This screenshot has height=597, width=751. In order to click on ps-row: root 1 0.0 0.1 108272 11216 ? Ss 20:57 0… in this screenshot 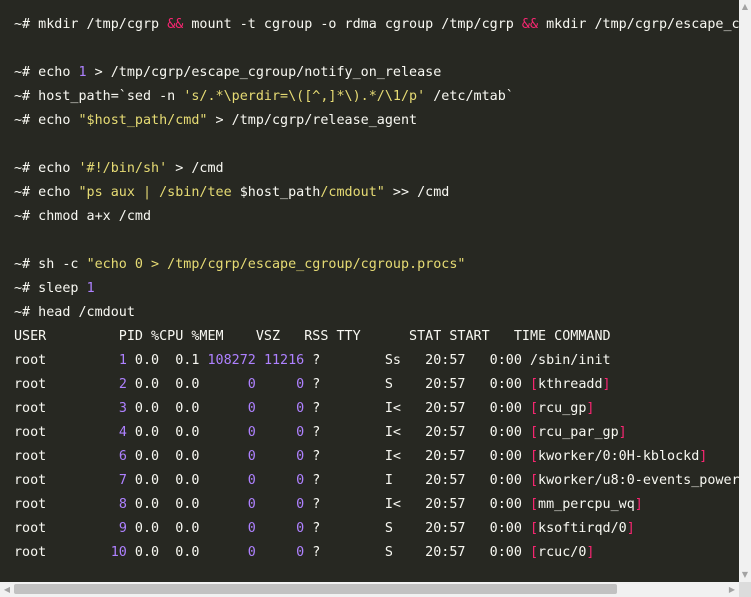, I will do `click(312, 361)`.